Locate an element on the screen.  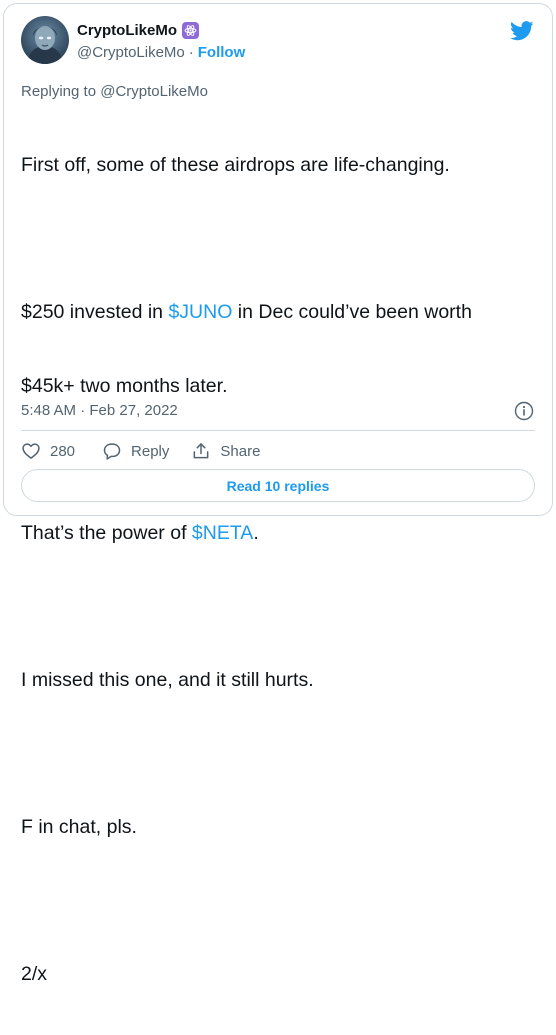
like-button: 280 is located at coordinates (48, 451).